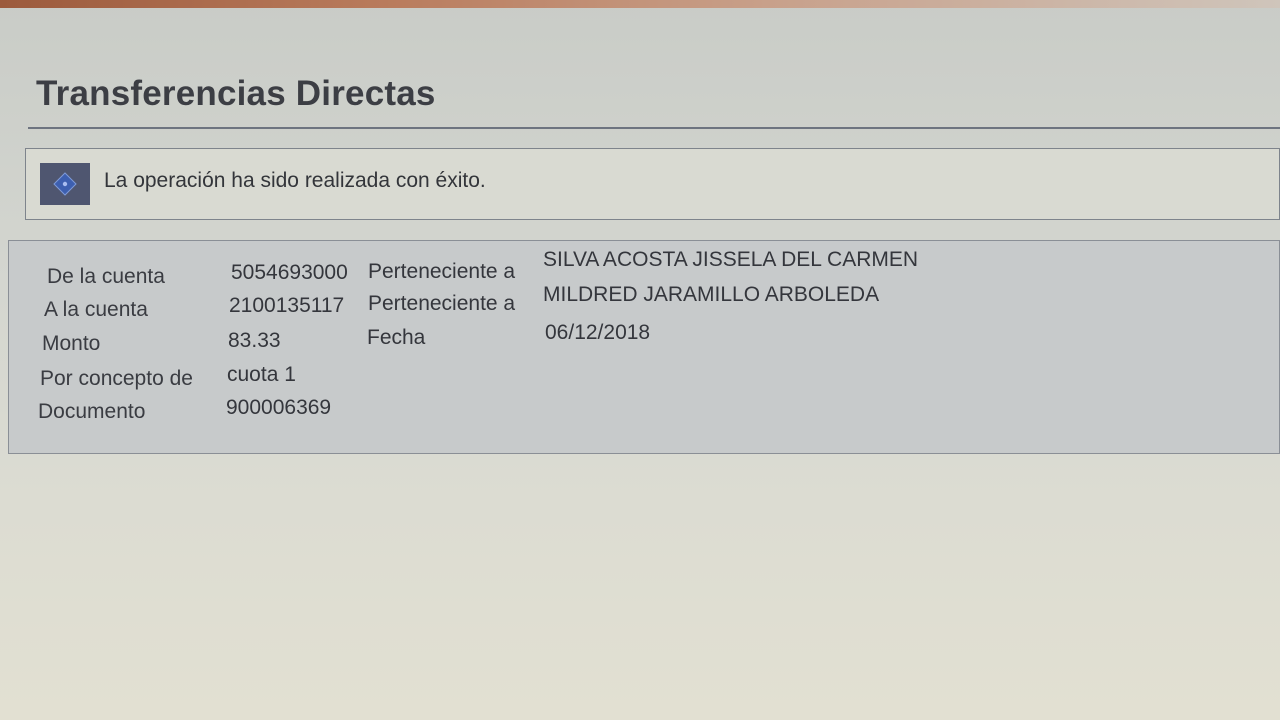 This screenshot has height=720, width=1280. I want to click on concept-value: cuota 1, so click(261, 374).